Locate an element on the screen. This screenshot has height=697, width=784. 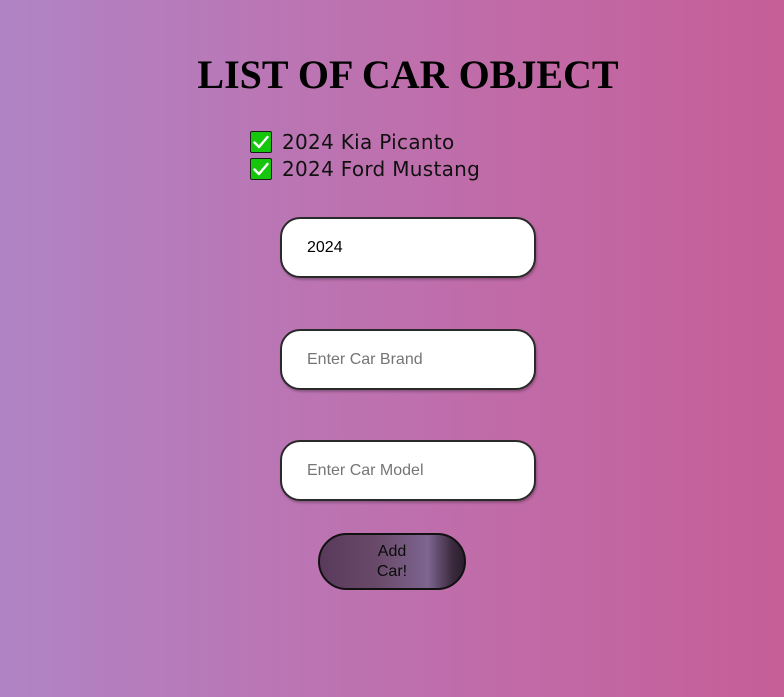
car-year-input is located at coordinates (408, 247).